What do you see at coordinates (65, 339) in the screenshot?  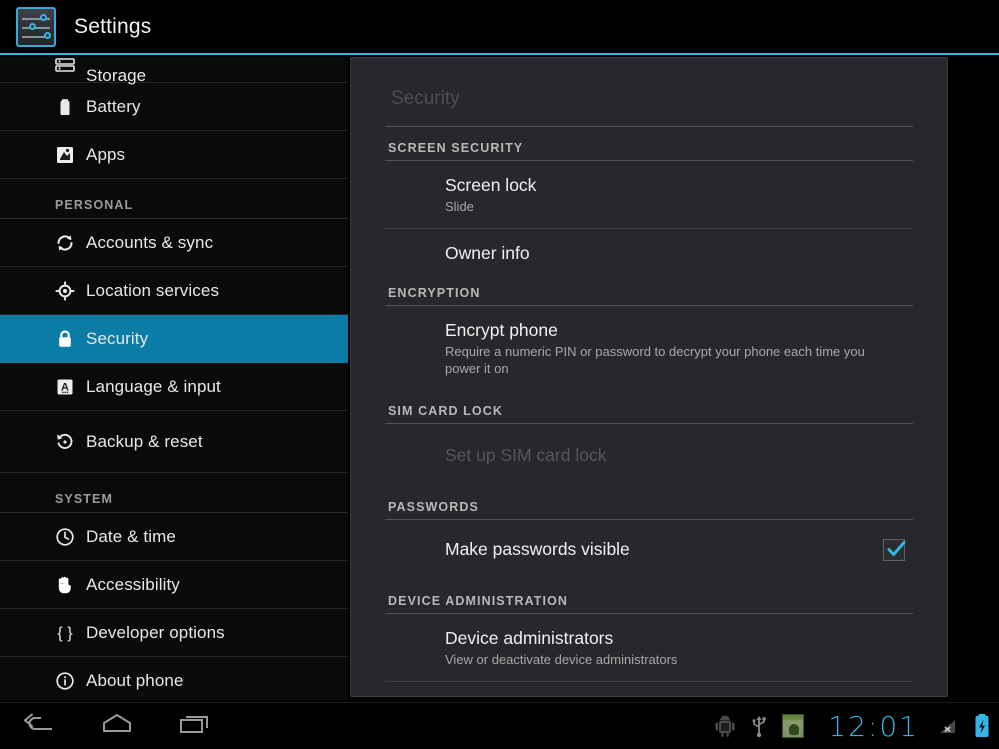 I see `lock-icon` at bounding box center [65, 339].